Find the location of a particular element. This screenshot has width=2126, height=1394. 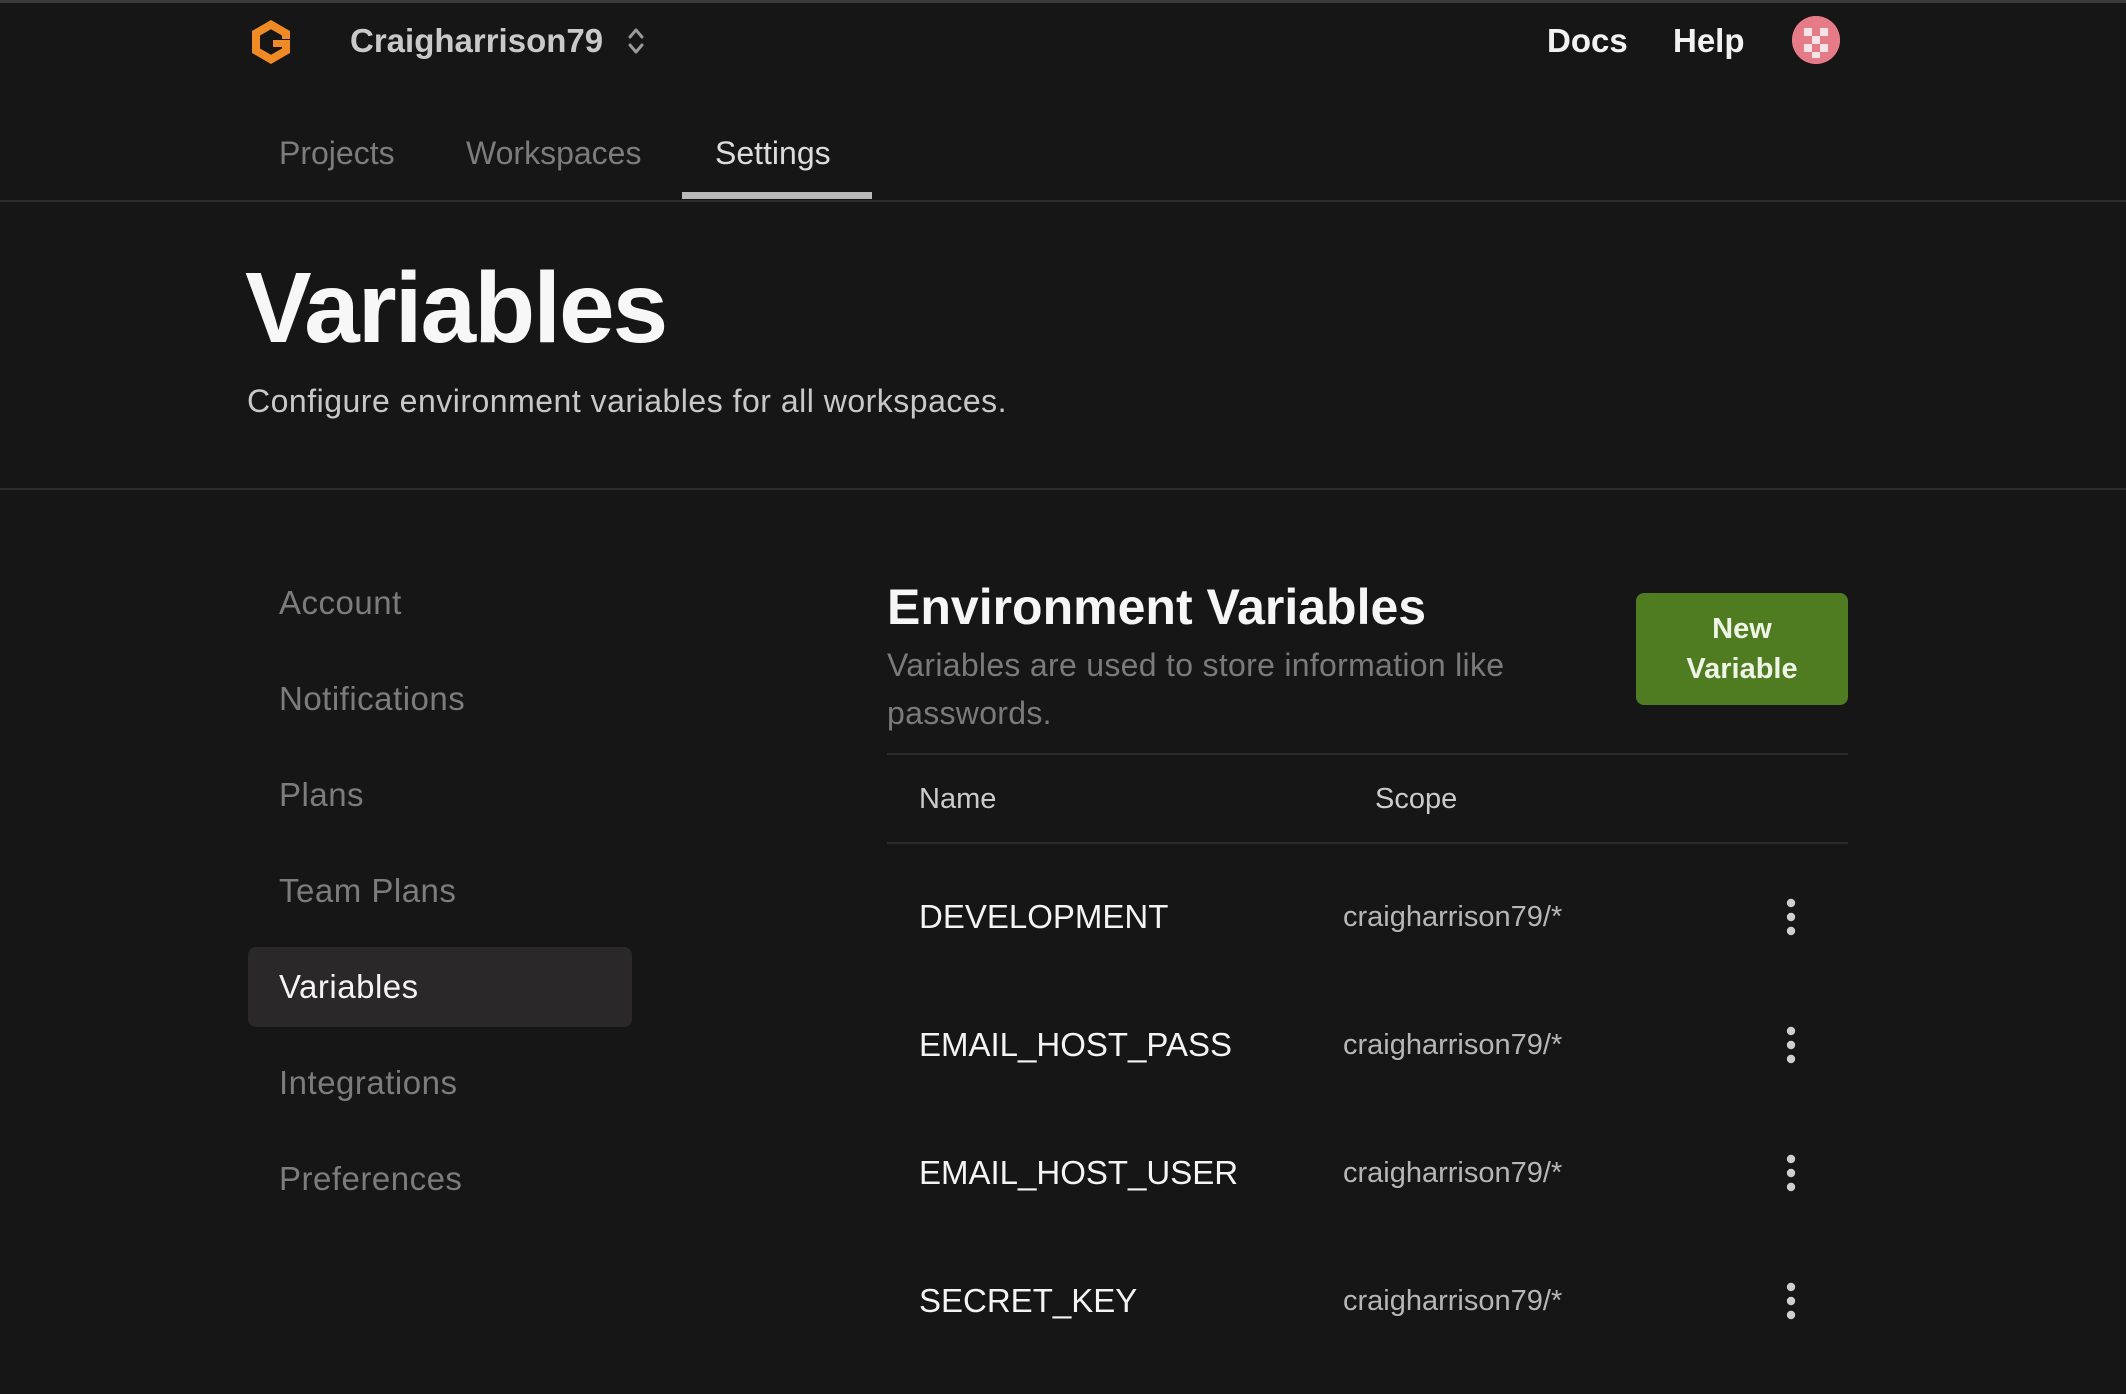

chevron-up-down-icon is located at coordinates (636, 41).